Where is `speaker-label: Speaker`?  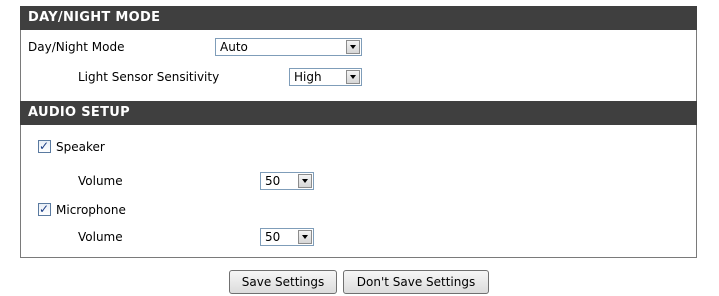 speaker-label: Speaker is located at coordinates (80, 147).